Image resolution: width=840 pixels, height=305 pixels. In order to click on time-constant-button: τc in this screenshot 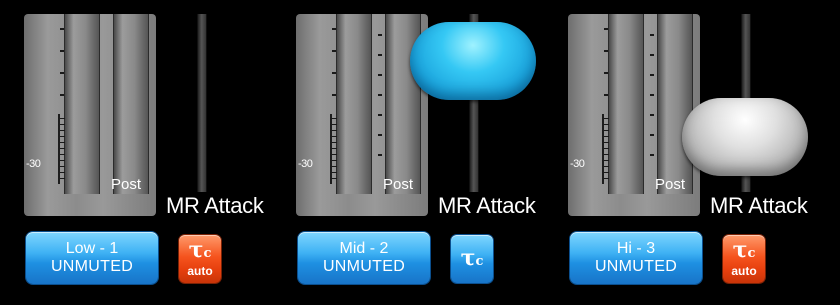, I will do `click(472, 259)`.